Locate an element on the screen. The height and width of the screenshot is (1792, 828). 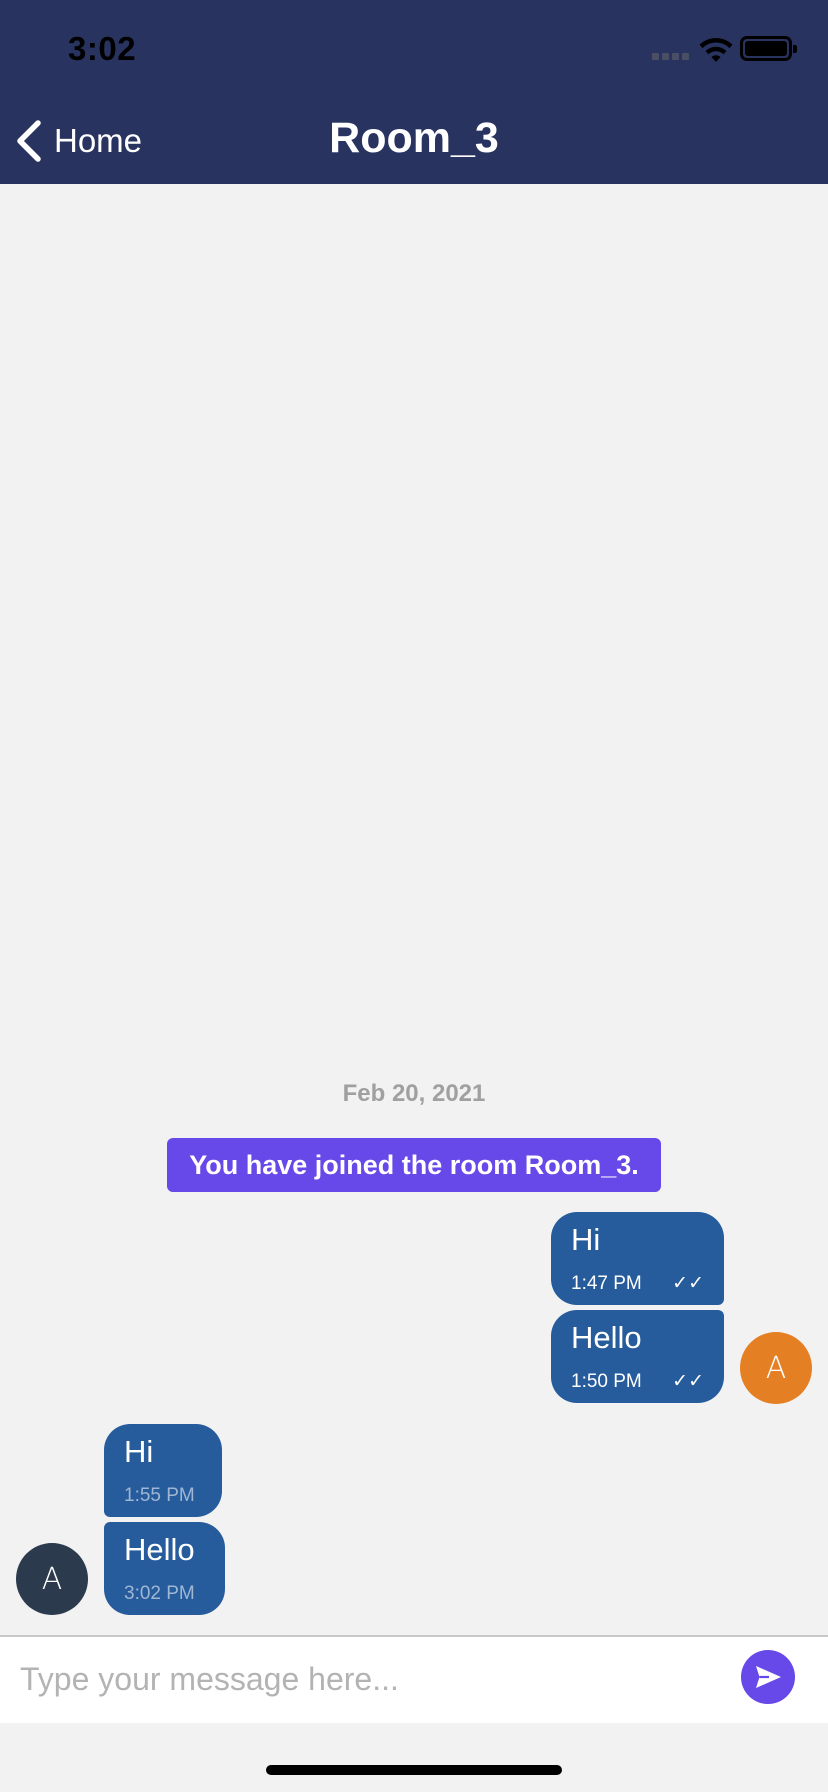
battery-icon is located at coordinates (768, 48).